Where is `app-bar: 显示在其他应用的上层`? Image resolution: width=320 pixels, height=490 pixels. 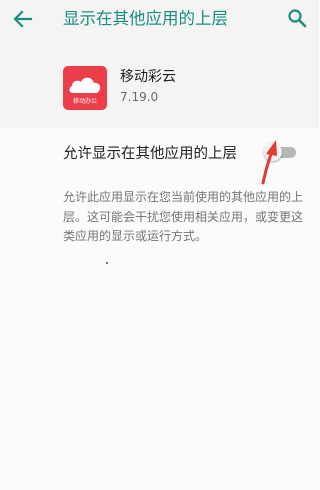 app-bar: 显示在其他应用的上层 is located at coordinates (159, 20).